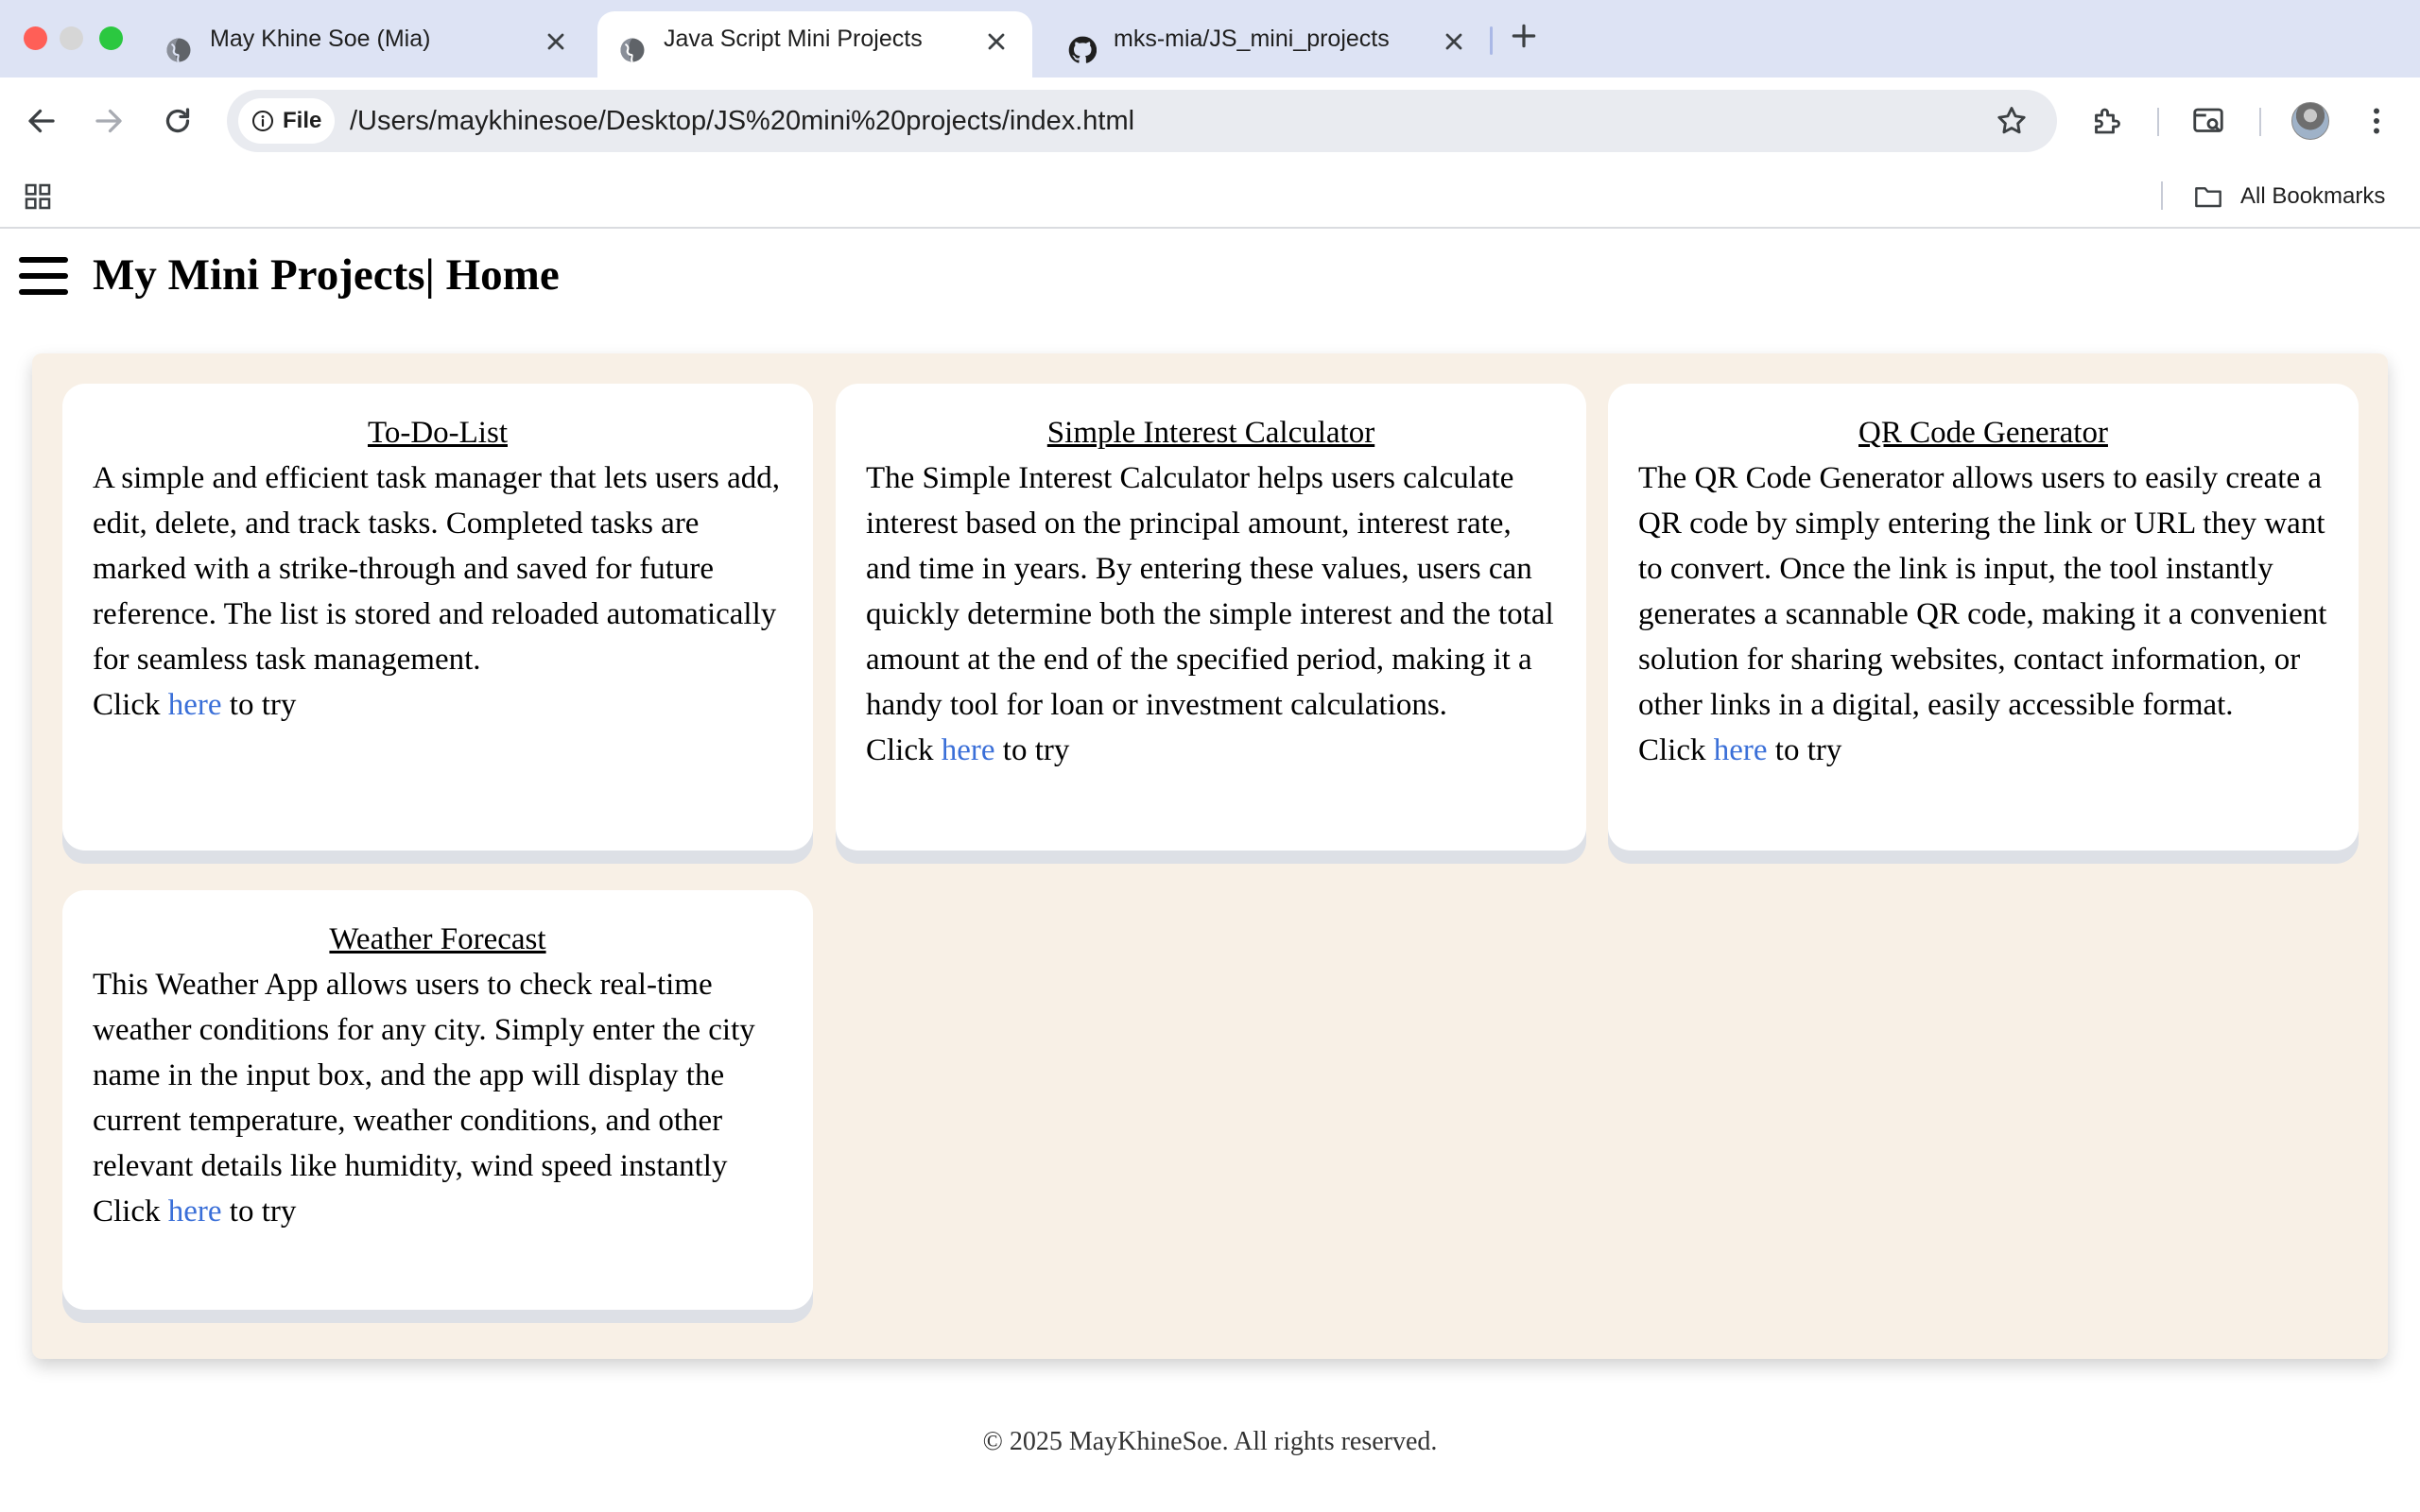 The width and height of the screenshot is (2420, 1512). Describe the element at coordinates (108, 121) in the screenshot. I see `forward-arrow-icon` at that location.